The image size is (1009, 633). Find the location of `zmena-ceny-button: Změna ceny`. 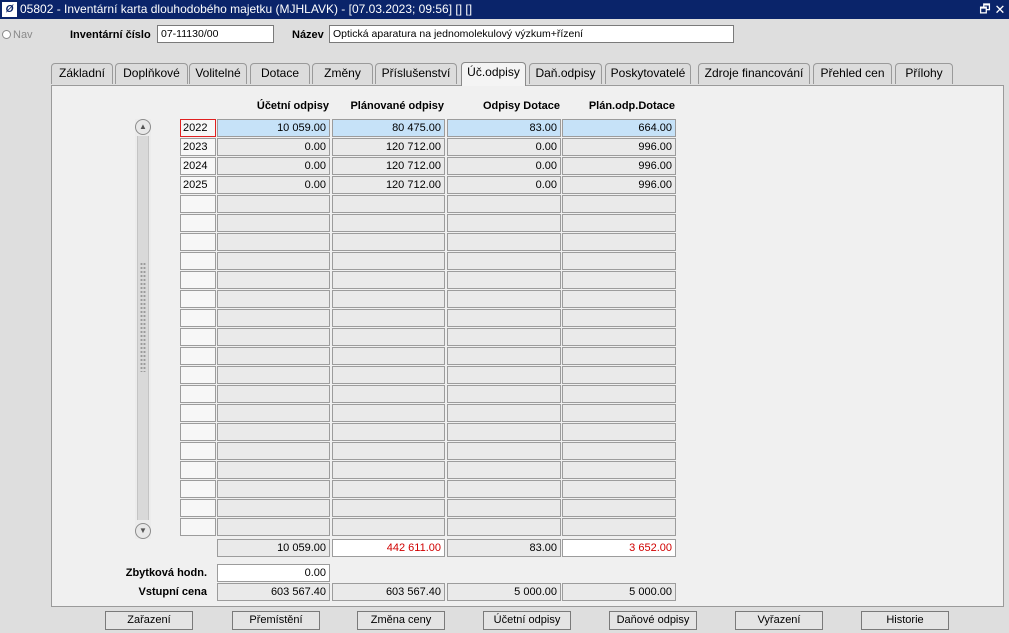

zmena-ceny-button: Změna ceny is located at coordinates (401, 620).